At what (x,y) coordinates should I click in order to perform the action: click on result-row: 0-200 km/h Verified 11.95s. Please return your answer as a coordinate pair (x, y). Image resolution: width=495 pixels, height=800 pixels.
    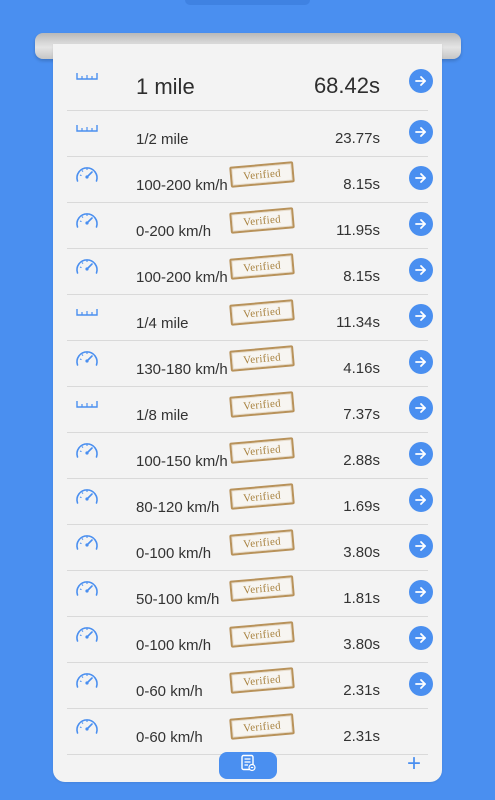
    Looking at the image, I should click on (247, 226).